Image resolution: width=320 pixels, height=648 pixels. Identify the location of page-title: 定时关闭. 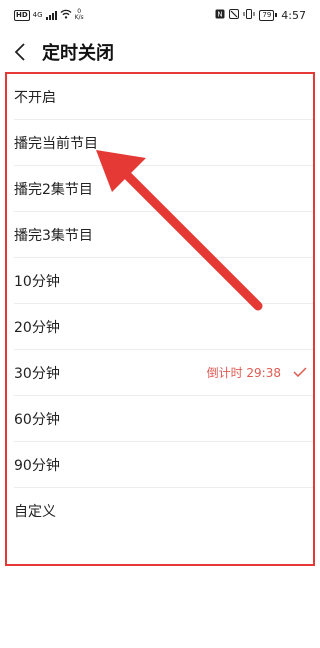
(78, 53).